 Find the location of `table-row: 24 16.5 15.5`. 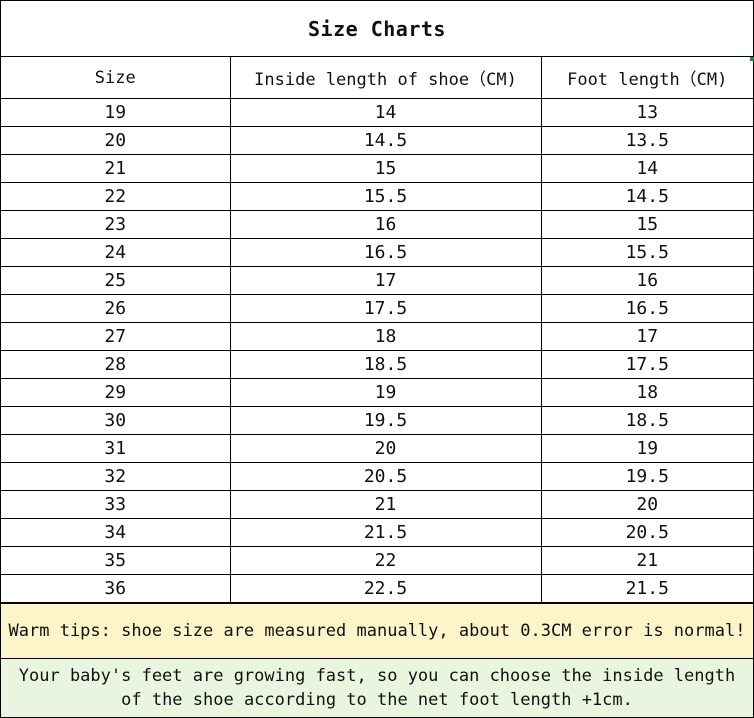

table-row: 24 16.5 15.5 is located at coordinates (377, 252).